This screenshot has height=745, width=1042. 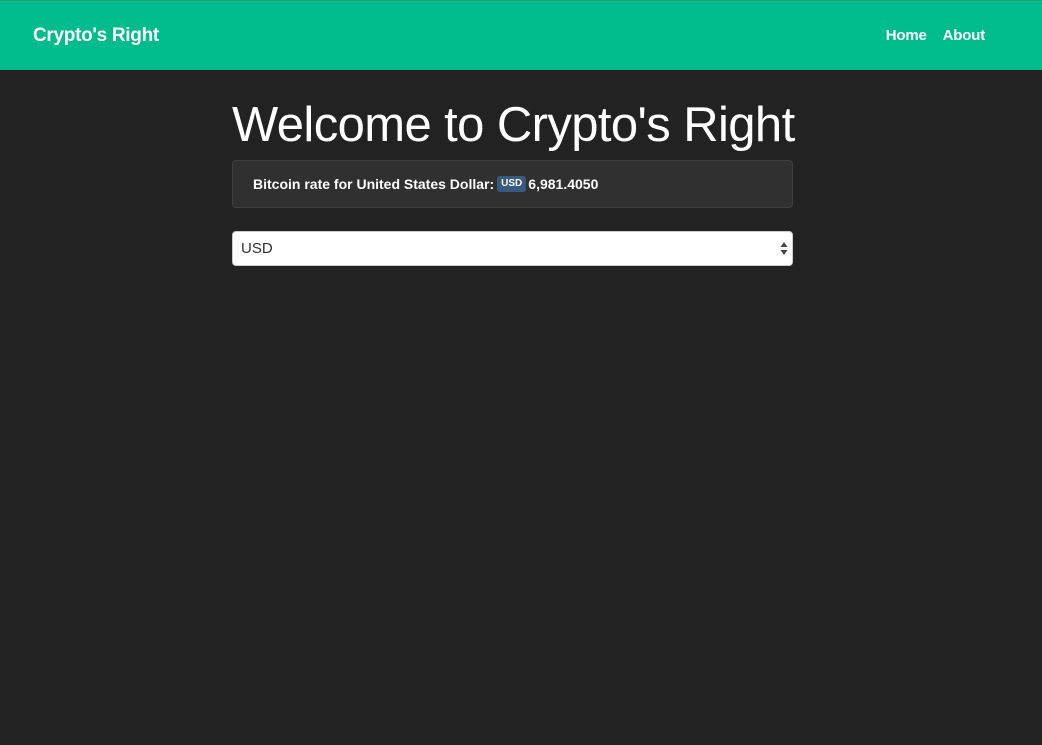 What do you see at coordinates (964, 36) in the screenshot?
I see `nav-link-about: About` at bounding box center [964, 36].